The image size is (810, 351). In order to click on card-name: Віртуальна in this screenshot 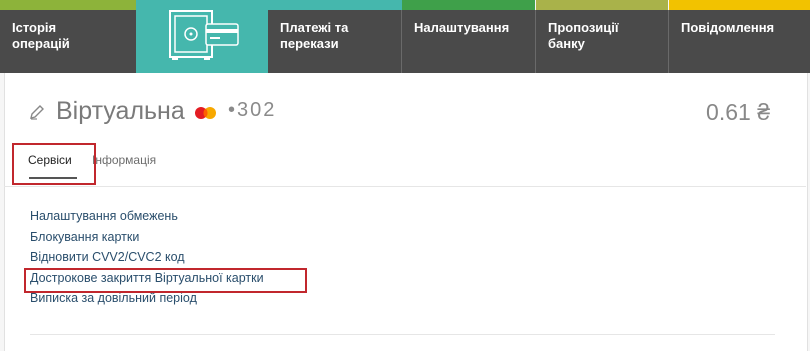, I will do `click(120, 111)`.